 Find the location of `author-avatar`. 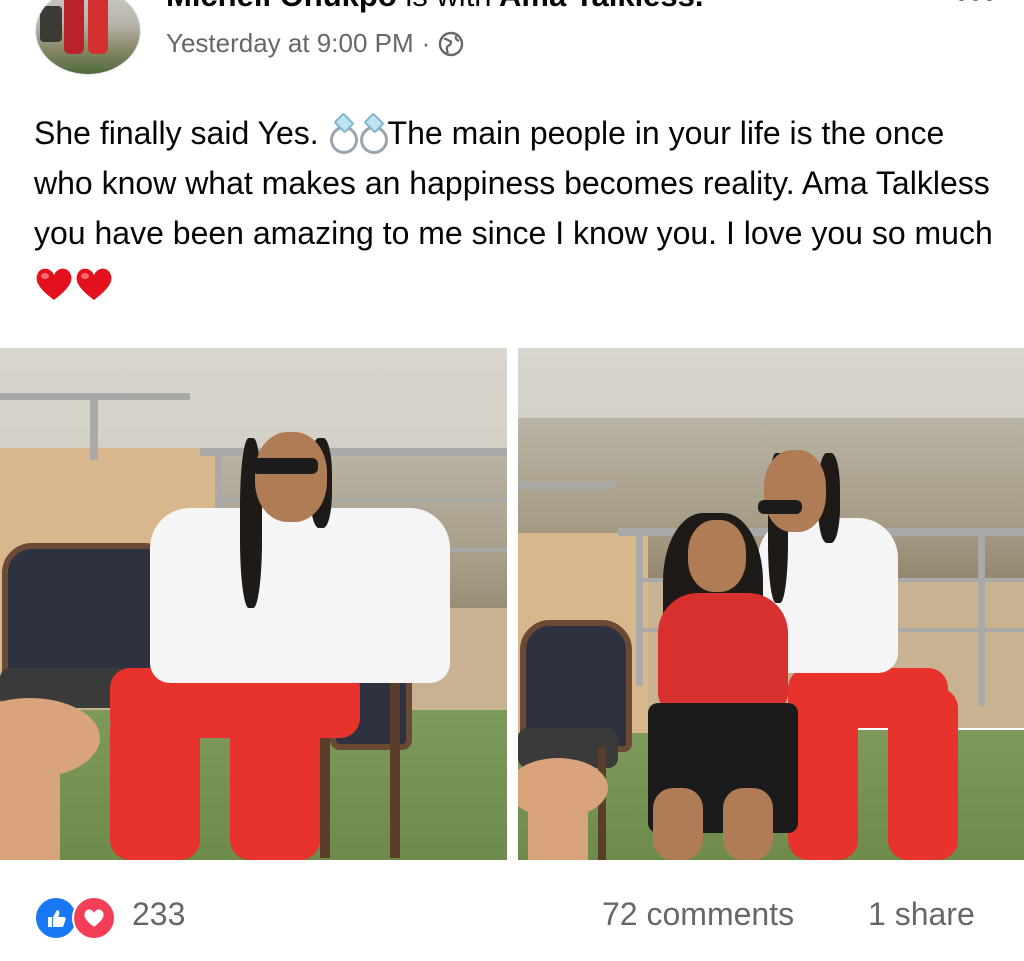

author-avatar is located at coordinates (88, 37).